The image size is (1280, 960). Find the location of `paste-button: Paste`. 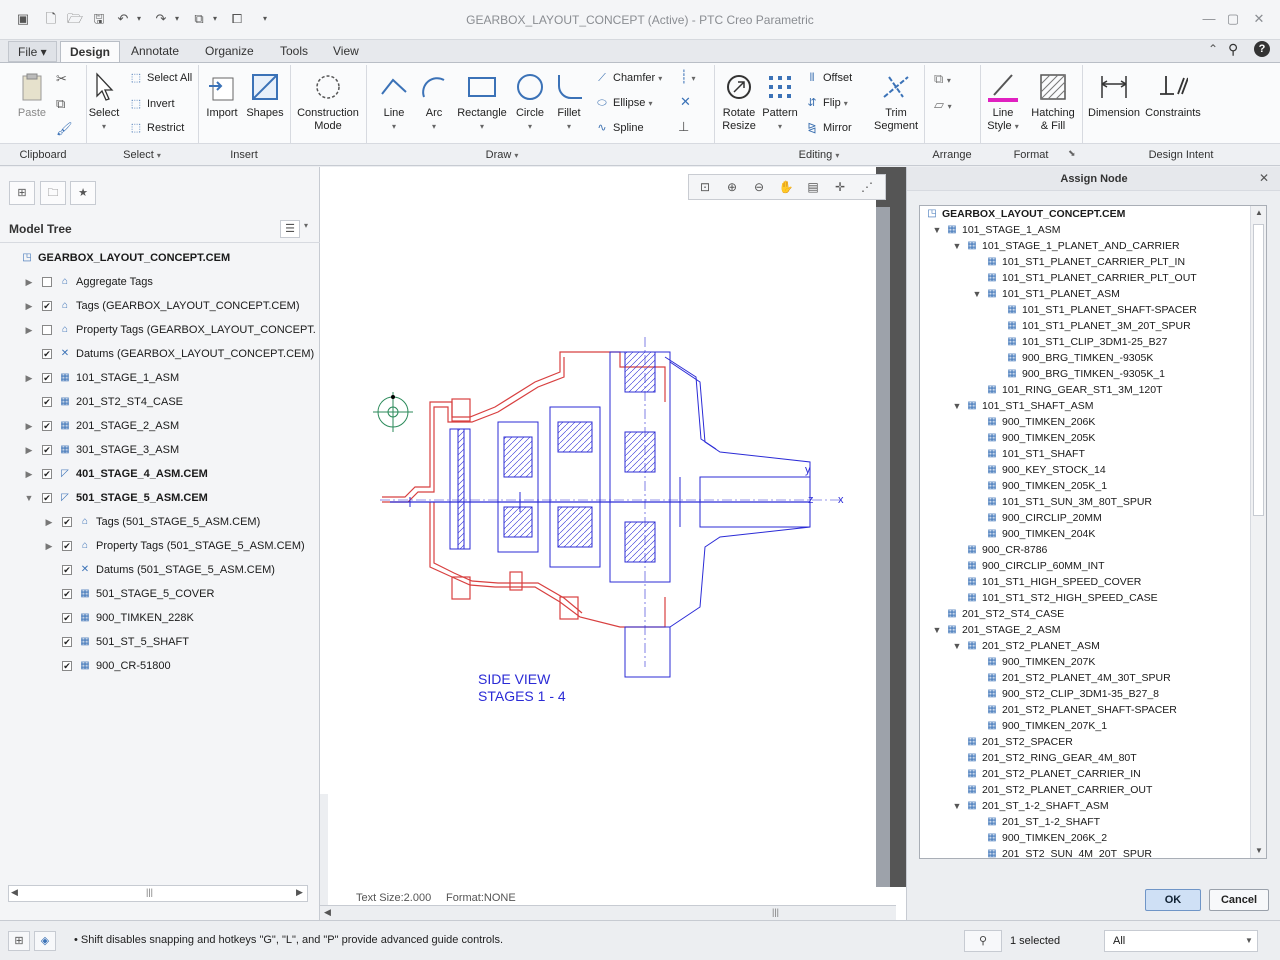

paste-button: Paste is located at coordinates (32, 95).